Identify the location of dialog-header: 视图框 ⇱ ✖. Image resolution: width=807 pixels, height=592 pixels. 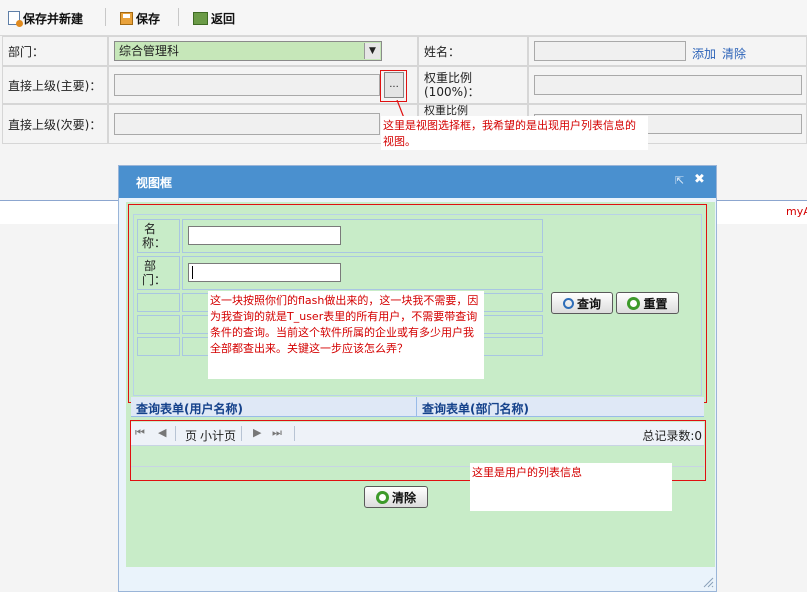
(417, 182).